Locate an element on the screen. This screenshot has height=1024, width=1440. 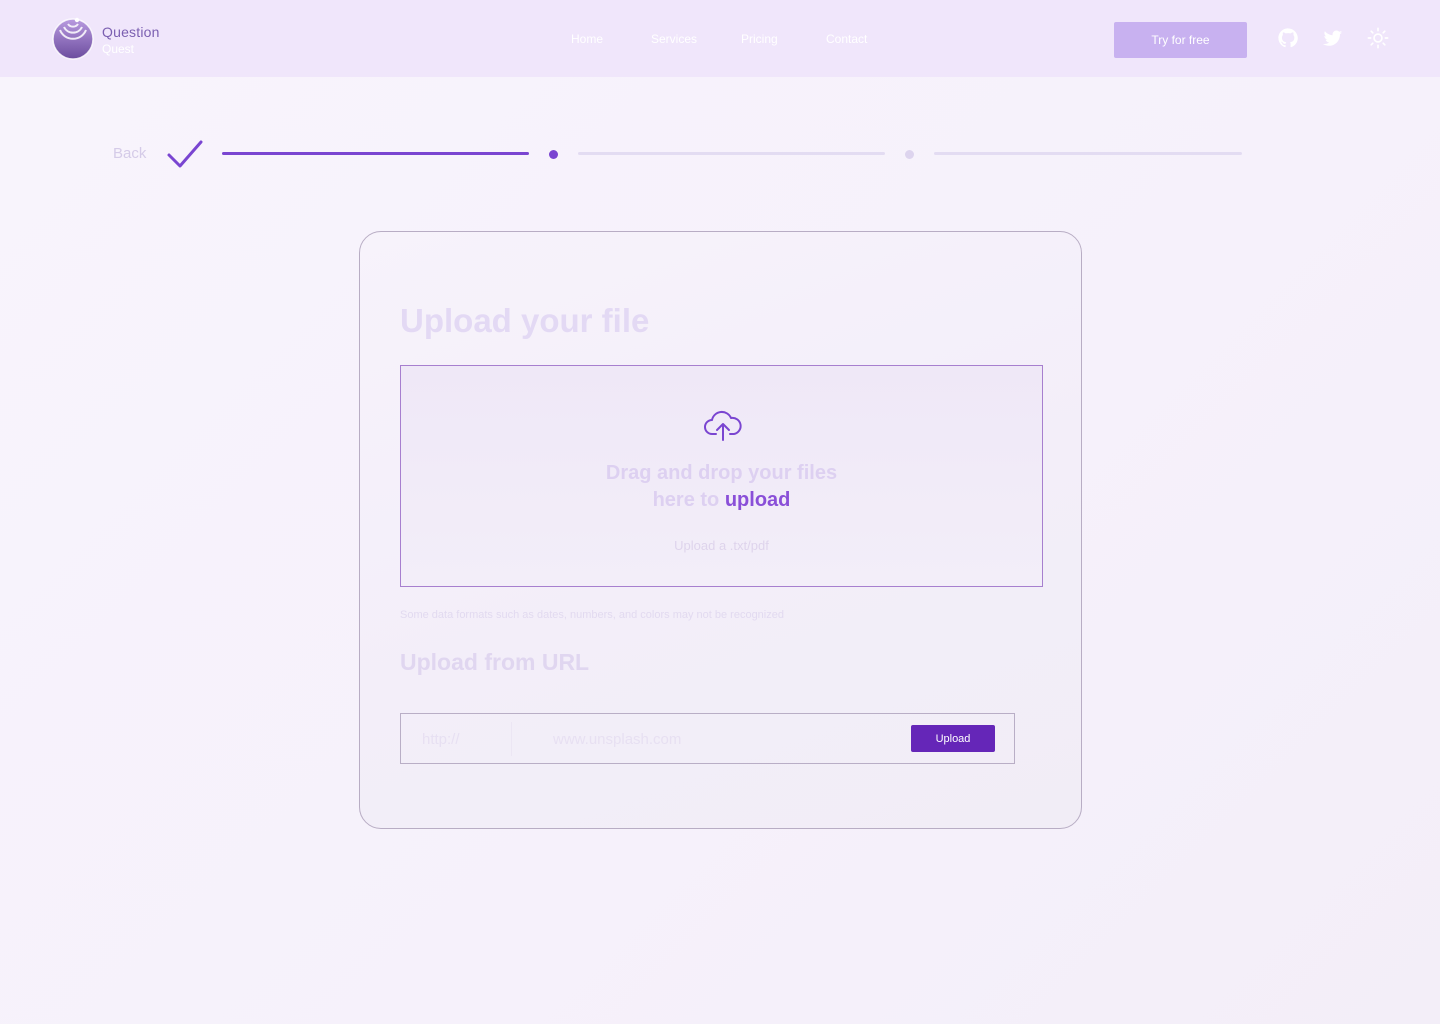
logo-text-secondary: Quest is located at coordinates (118, 49).